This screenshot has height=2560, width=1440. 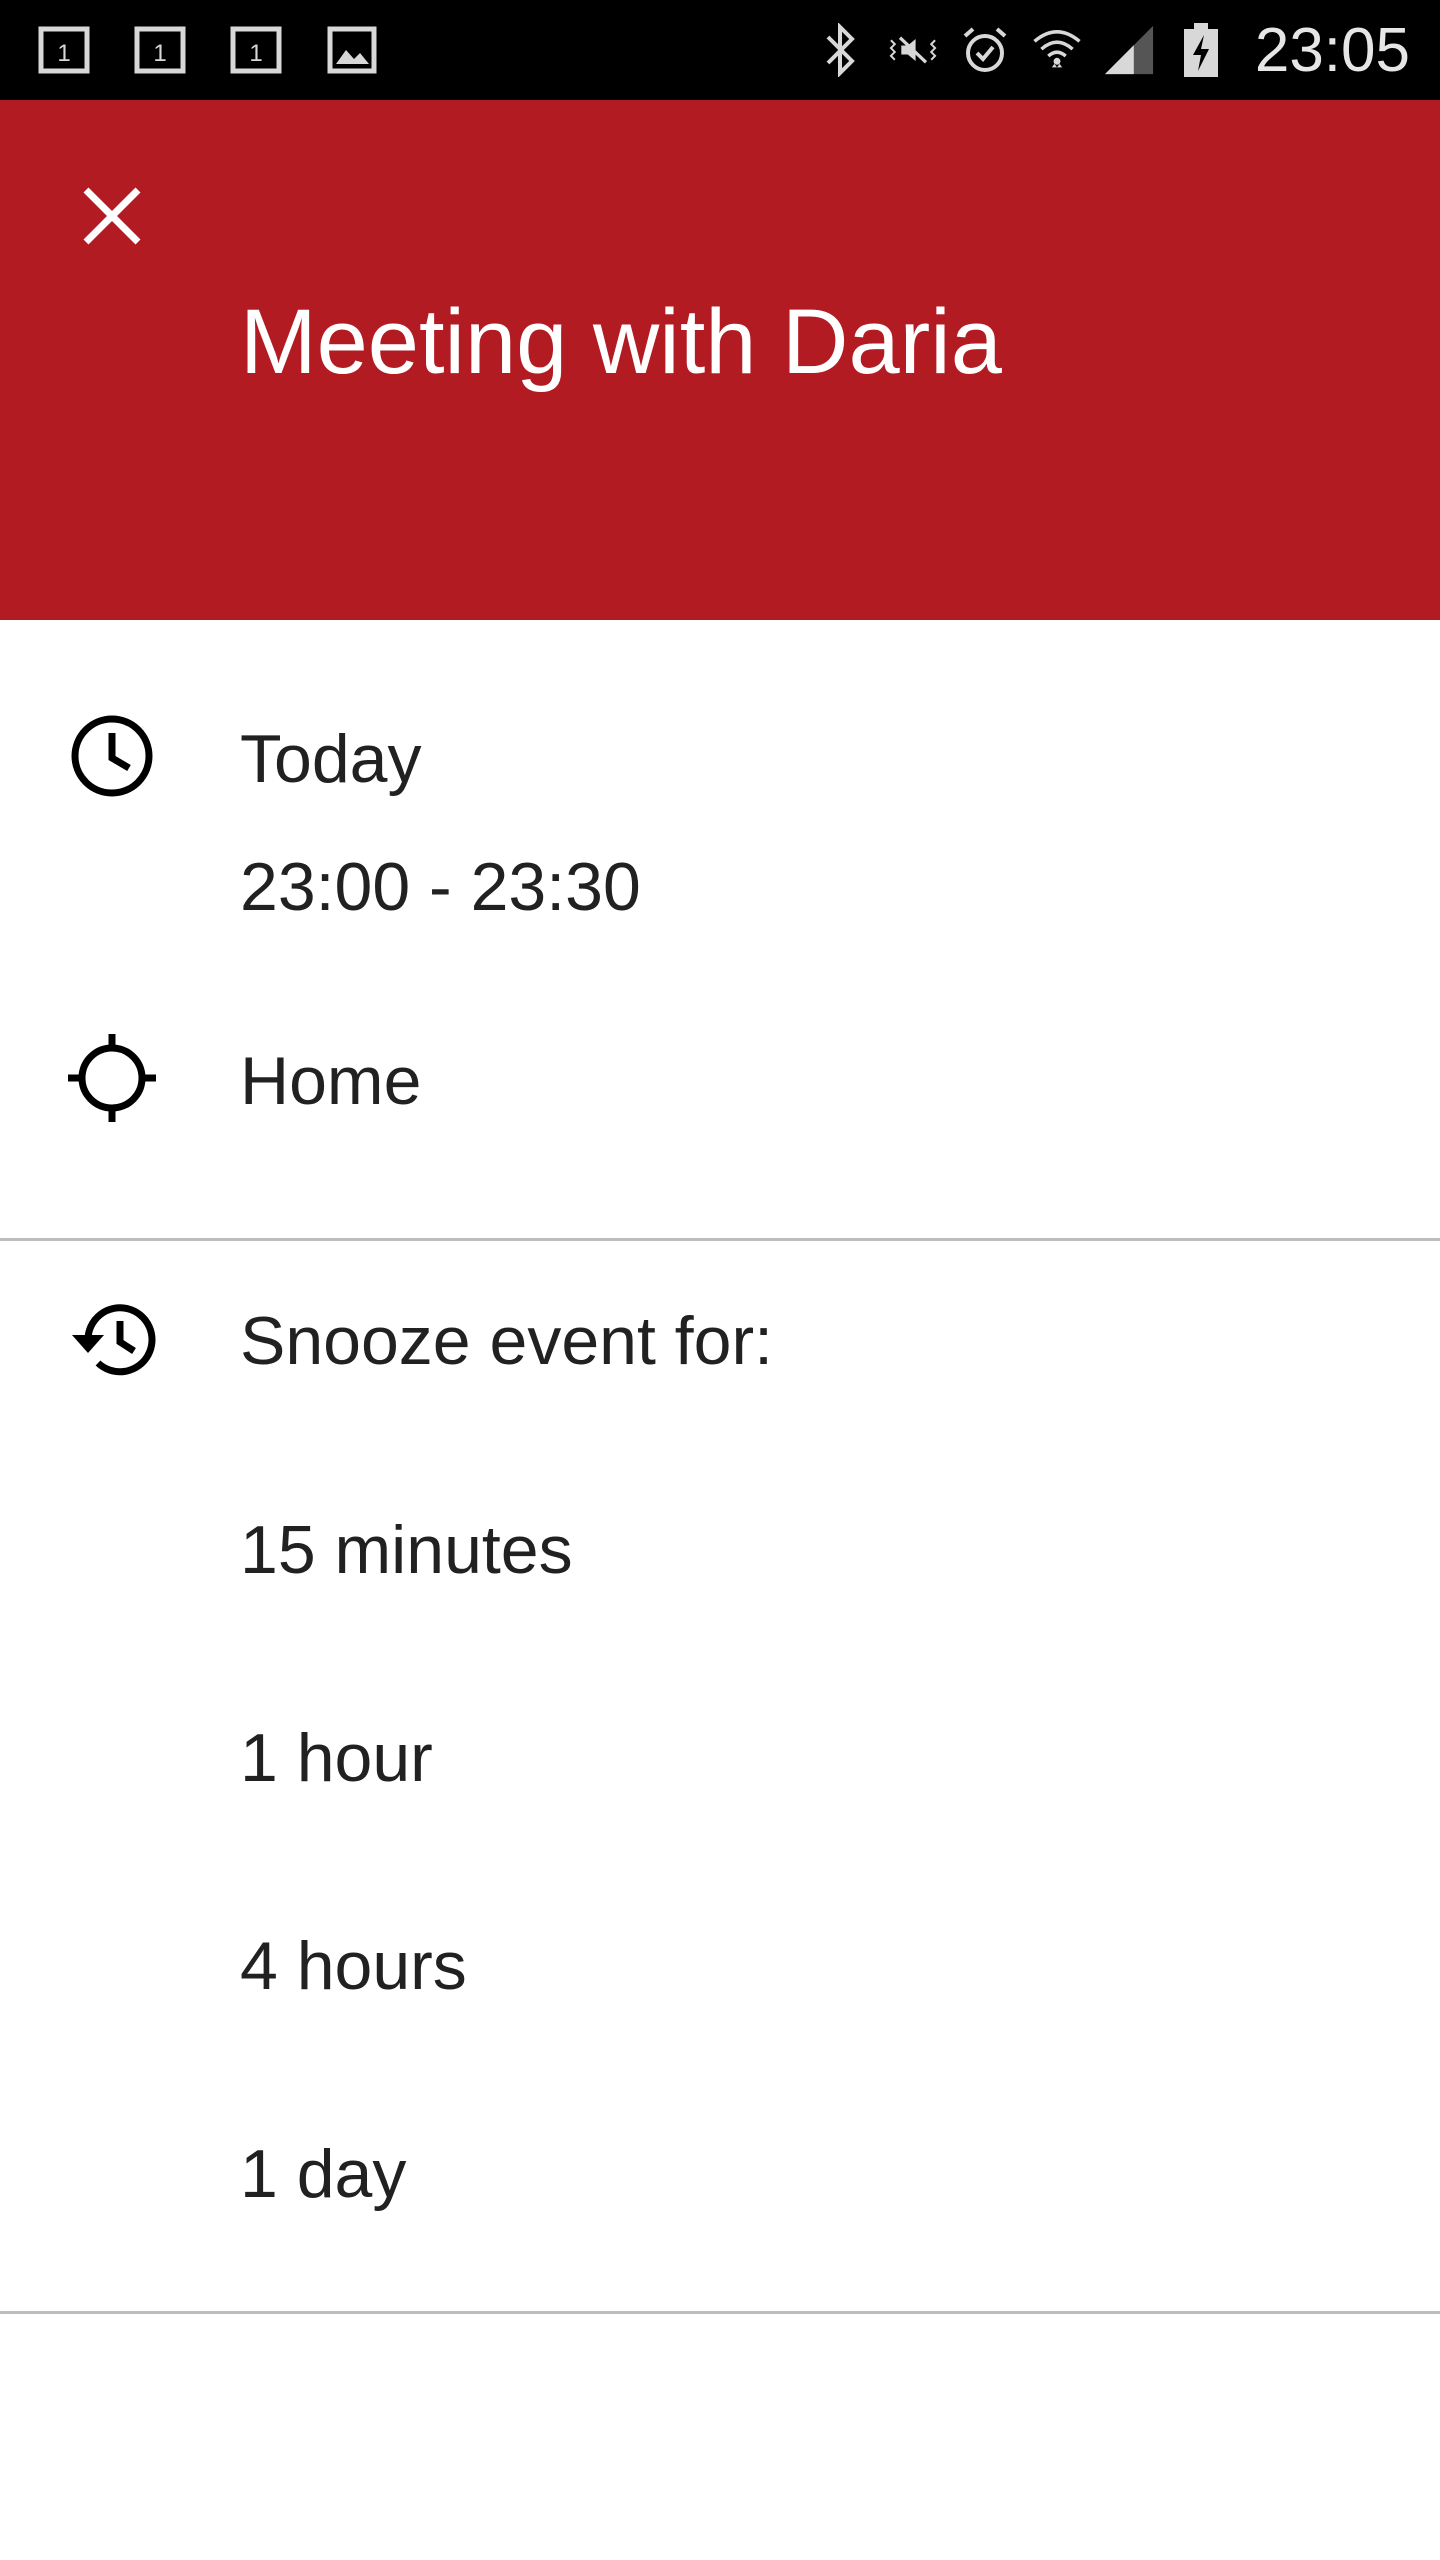 I want to click on snooze-option-1-day: 1 day, so click(x=720, y=2174).